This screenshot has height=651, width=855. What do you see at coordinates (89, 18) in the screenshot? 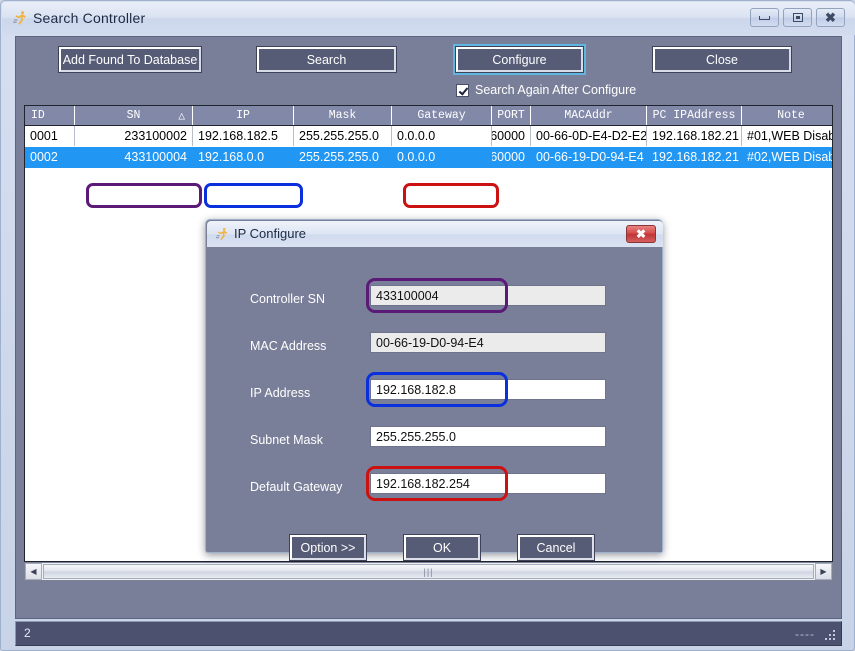
I see `window-title: Search Controller` at bounding box center [89, 18].